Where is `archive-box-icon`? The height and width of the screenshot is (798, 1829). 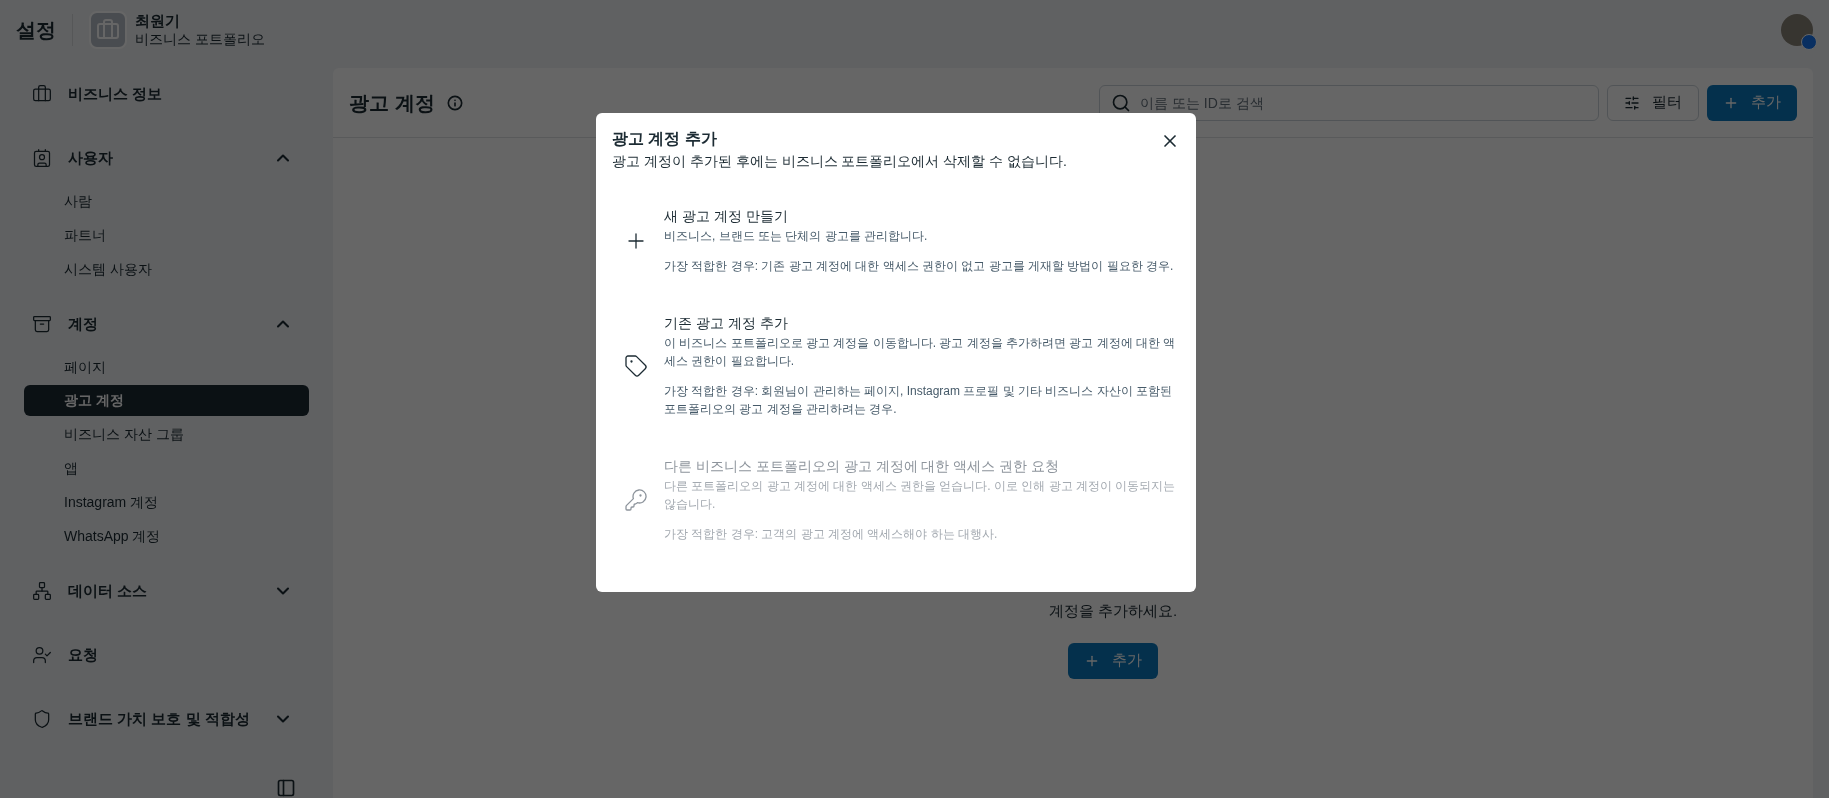 archive-box-icon is located at coordinates (42, 324).